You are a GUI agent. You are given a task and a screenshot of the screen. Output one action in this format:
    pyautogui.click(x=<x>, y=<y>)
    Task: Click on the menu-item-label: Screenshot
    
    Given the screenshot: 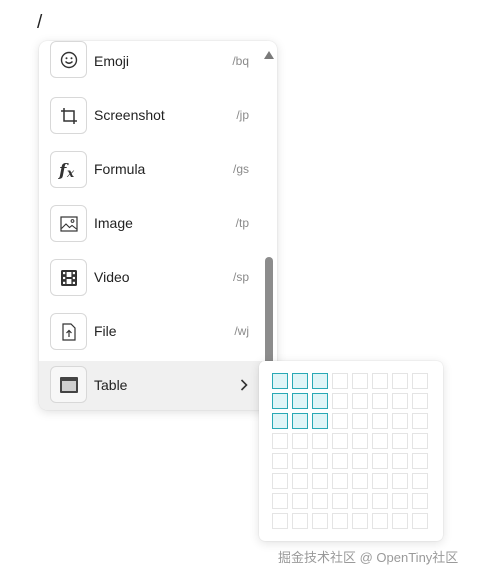 What is the action you would take?
    pyautogui.click(x=129, y=115)
    